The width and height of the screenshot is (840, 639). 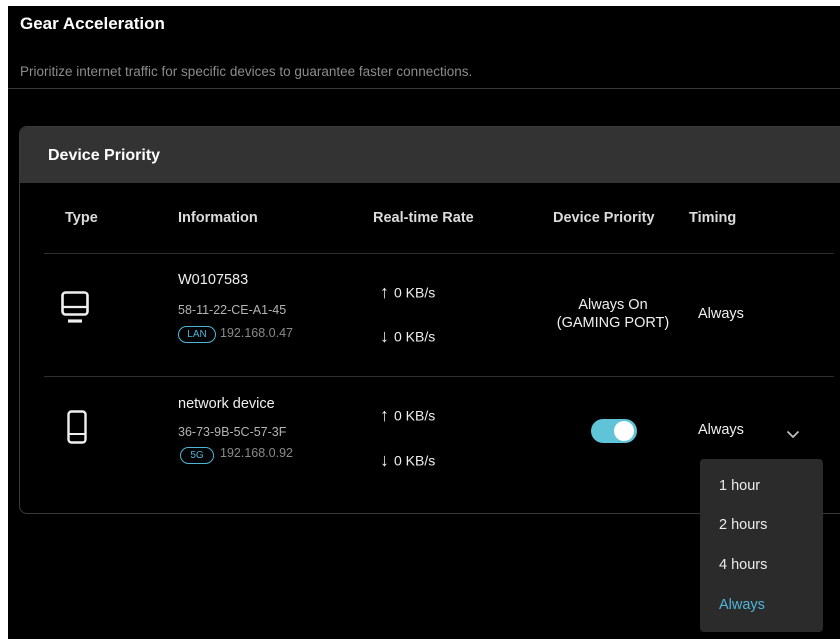 I want to click on column-header-timing: Timing, so click(x=713, y=218).